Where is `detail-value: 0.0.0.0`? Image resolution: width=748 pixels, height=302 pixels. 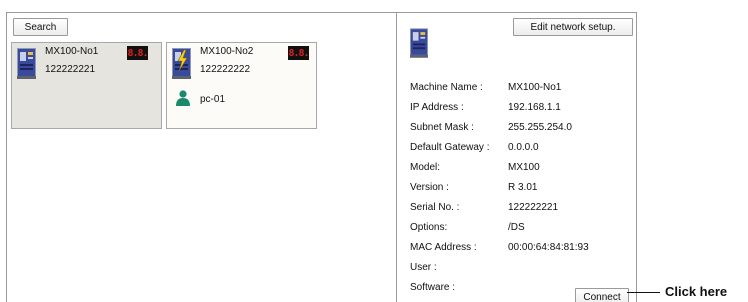 detail-value: 0.0.0.0 is located at coordinates (523, 147).